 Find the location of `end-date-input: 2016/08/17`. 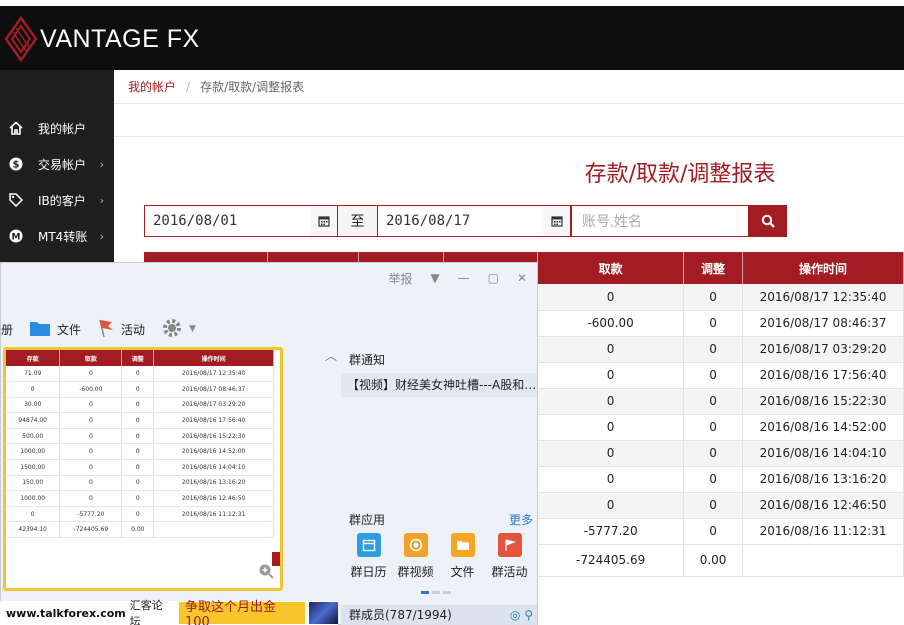

end-date-input: 2016/08/17 is located at coordinates (461, 221).